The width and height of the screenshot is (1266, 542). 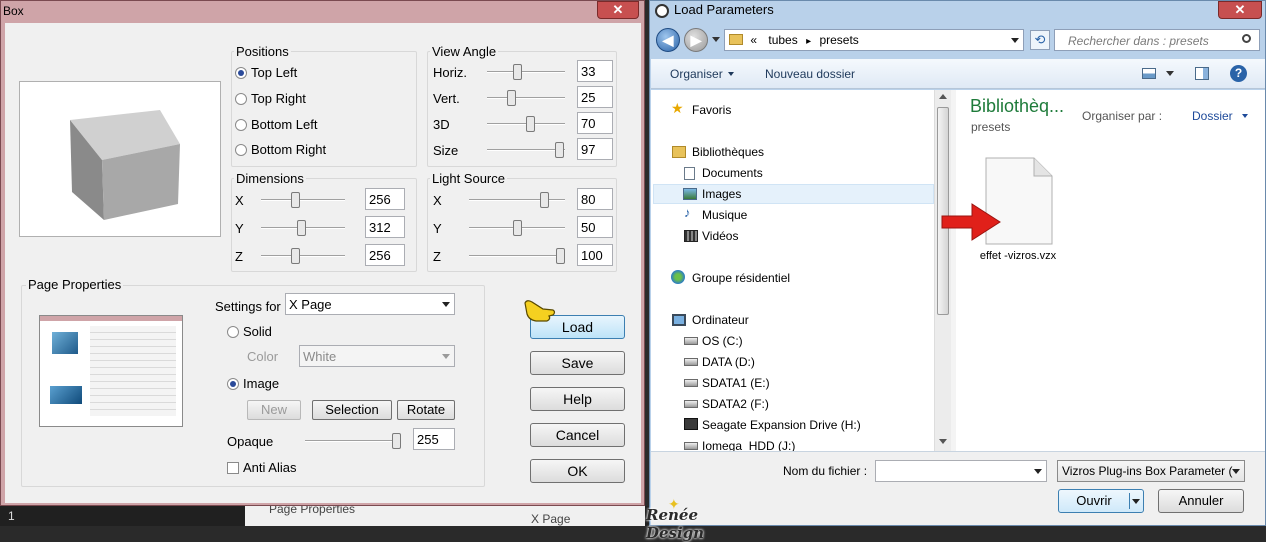 What do you see at coordinates (526, 72) in the screenshot?
I see `view-horiz-track` at bounding box center [526, 72].